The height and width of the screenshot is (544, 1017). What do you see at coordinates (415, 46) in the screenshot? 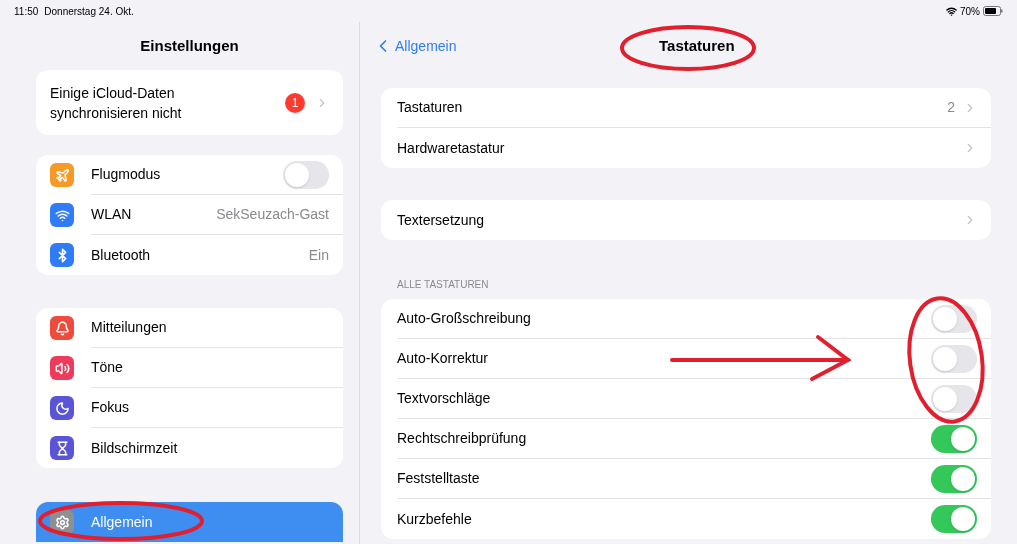
I see `back-button: Allgemein` at bounding box center [415, 46].